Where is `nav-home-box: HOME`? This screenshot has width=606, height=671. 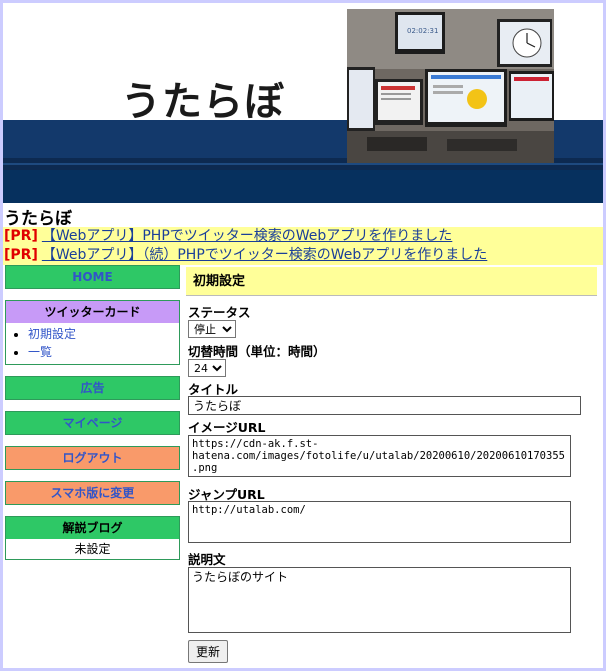
nav-home-box: HOME is located at coordinates (92, 277).